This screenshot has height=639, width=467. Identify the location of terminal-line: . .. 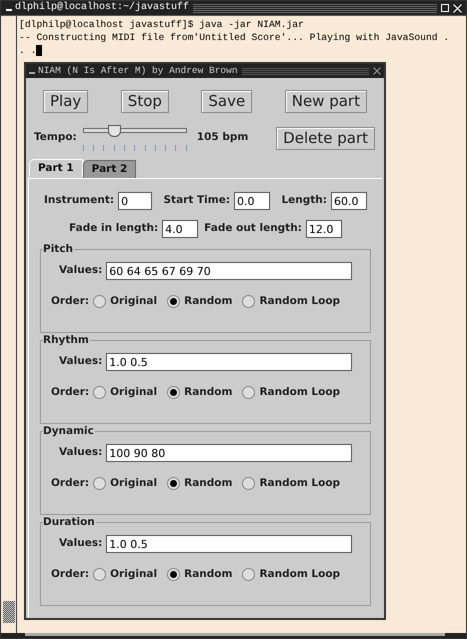
(27, 50).